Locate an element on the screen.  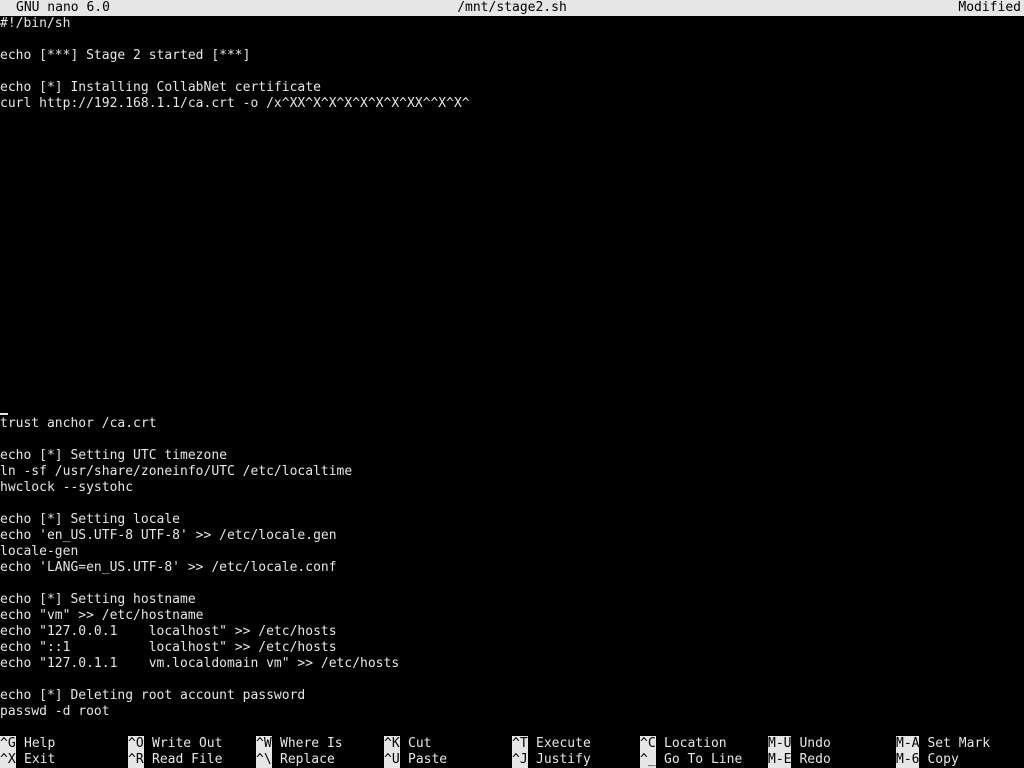
shortcut-label: Redo is located at coordinates (815, 759).